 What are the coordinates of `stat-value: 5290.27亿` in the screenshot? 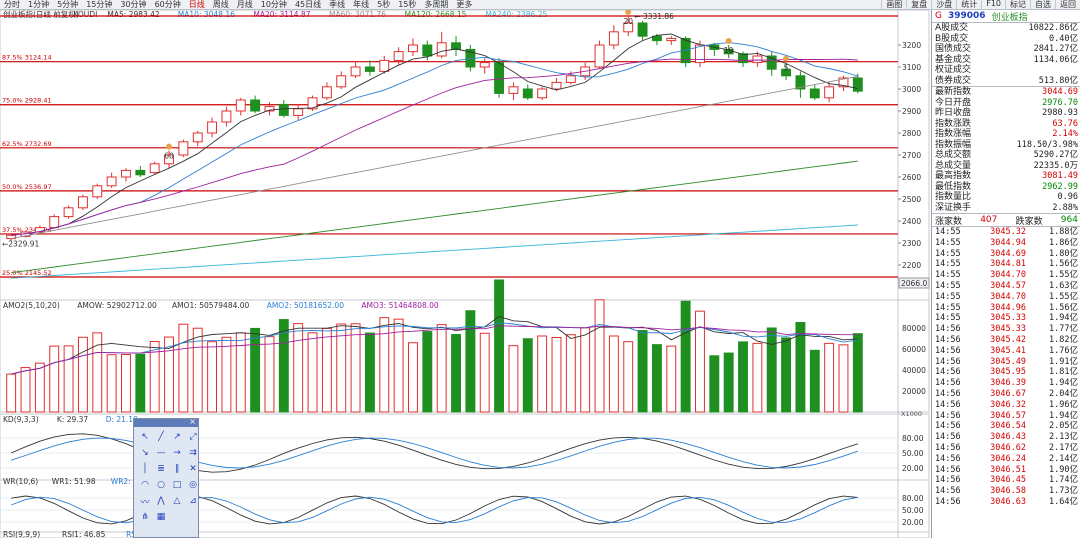 It's located at (1055, 155).